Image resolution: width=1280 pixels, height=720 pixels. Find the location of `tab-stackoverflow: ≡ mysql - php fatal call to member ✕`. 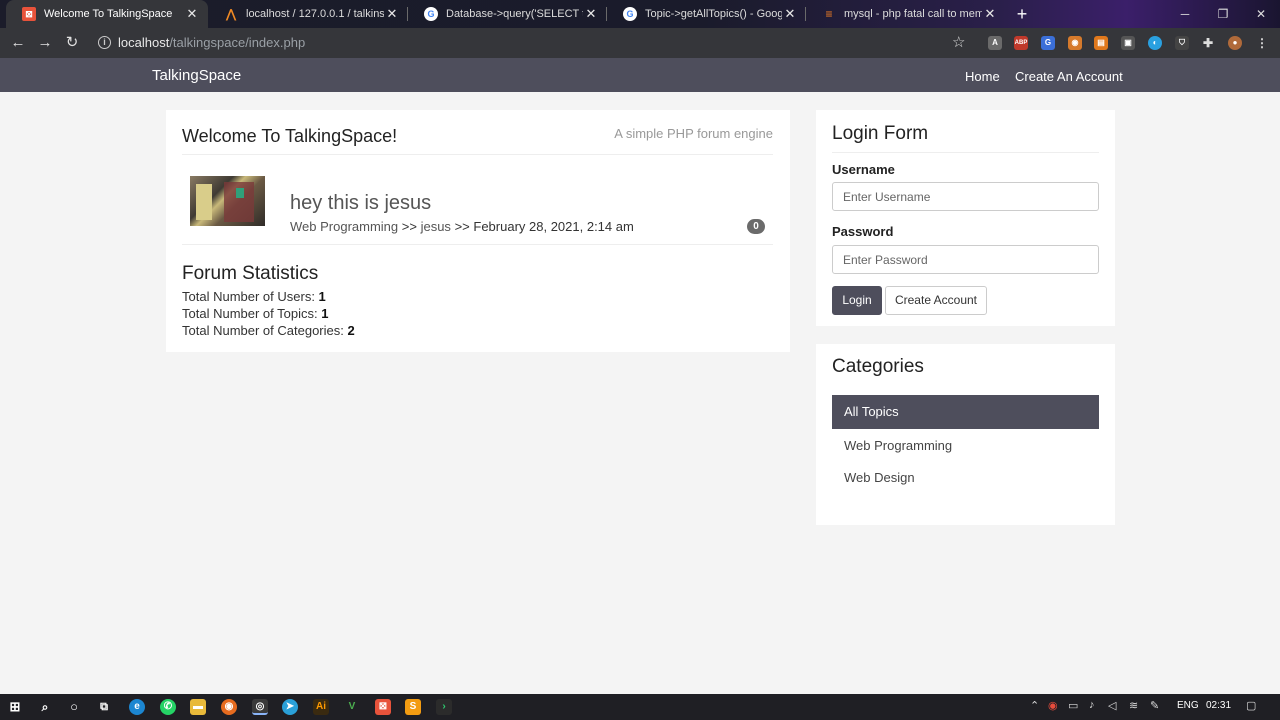

tab-stackoverflow: ≡ mysql - php fatal call to member ✕ is located at coordinates (906, 14).